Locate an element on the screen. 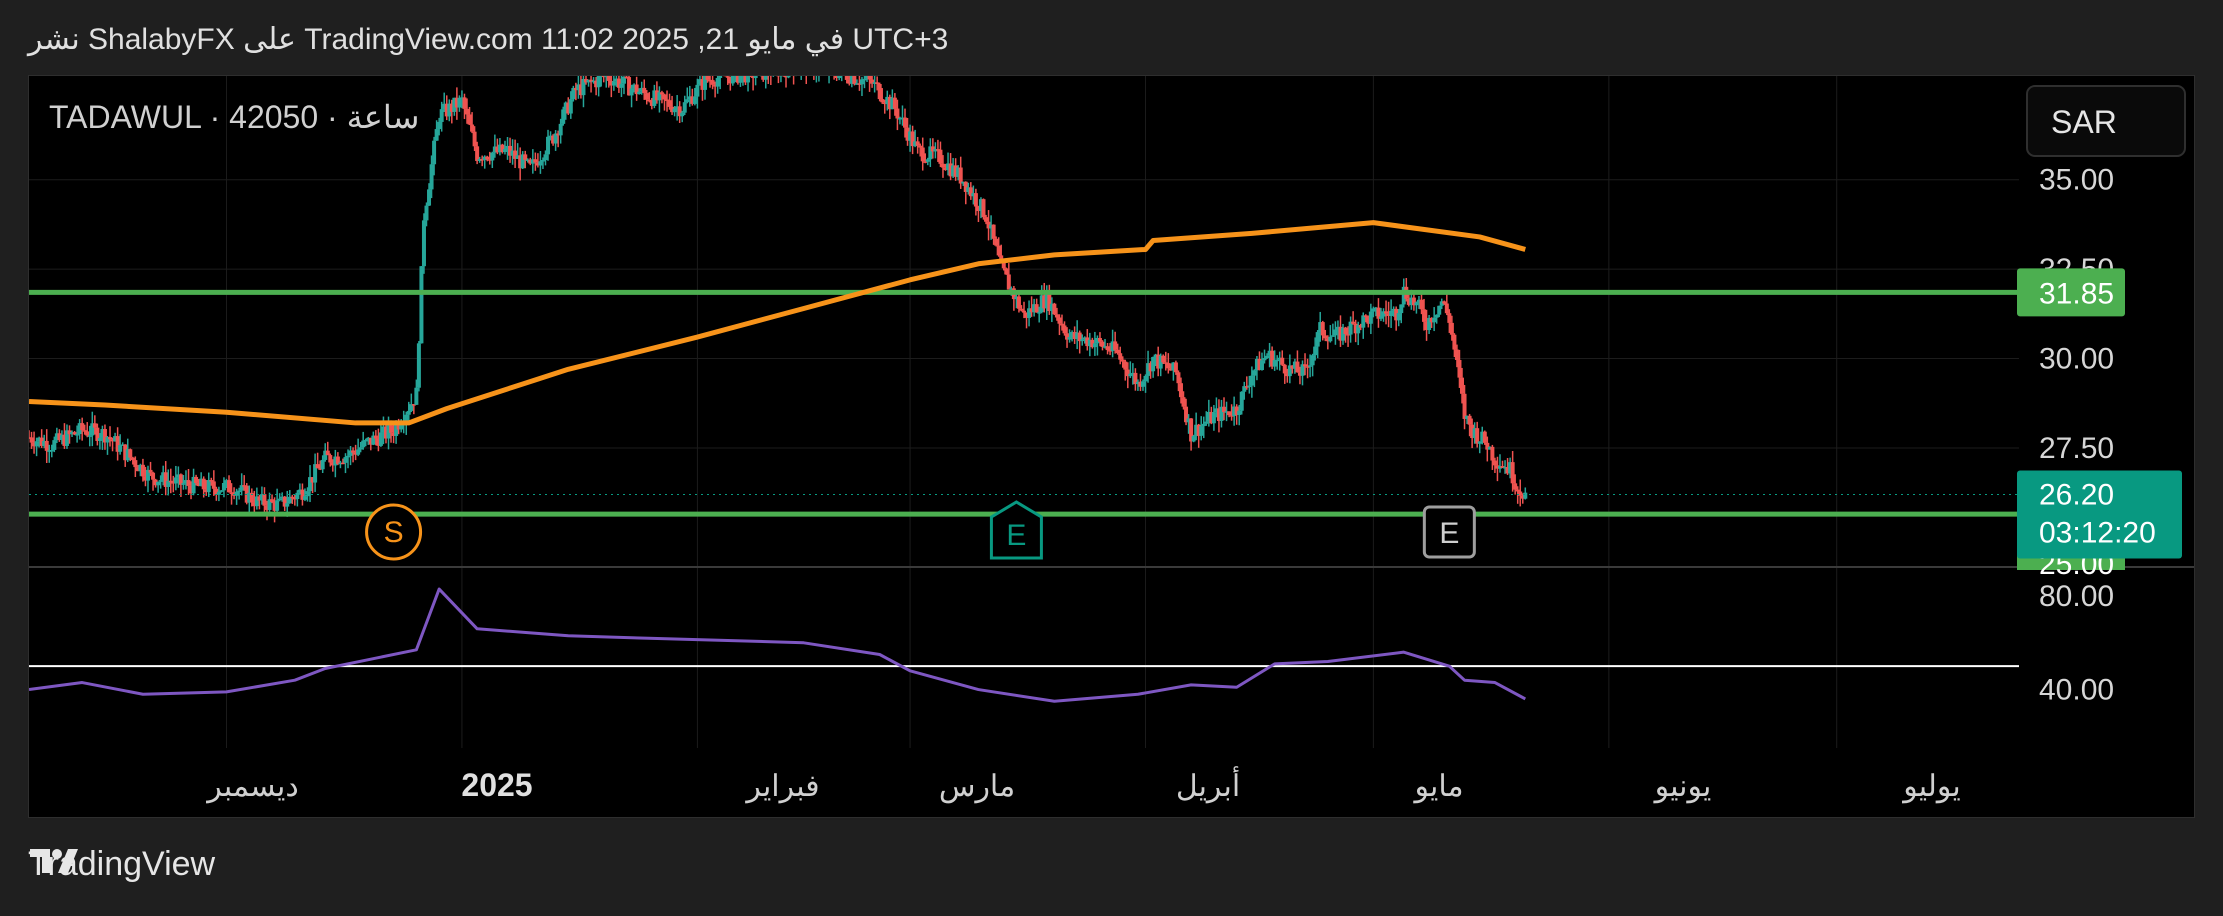  bar-countdown-label: 03:12:20 is located at coordinates (2097, 532).